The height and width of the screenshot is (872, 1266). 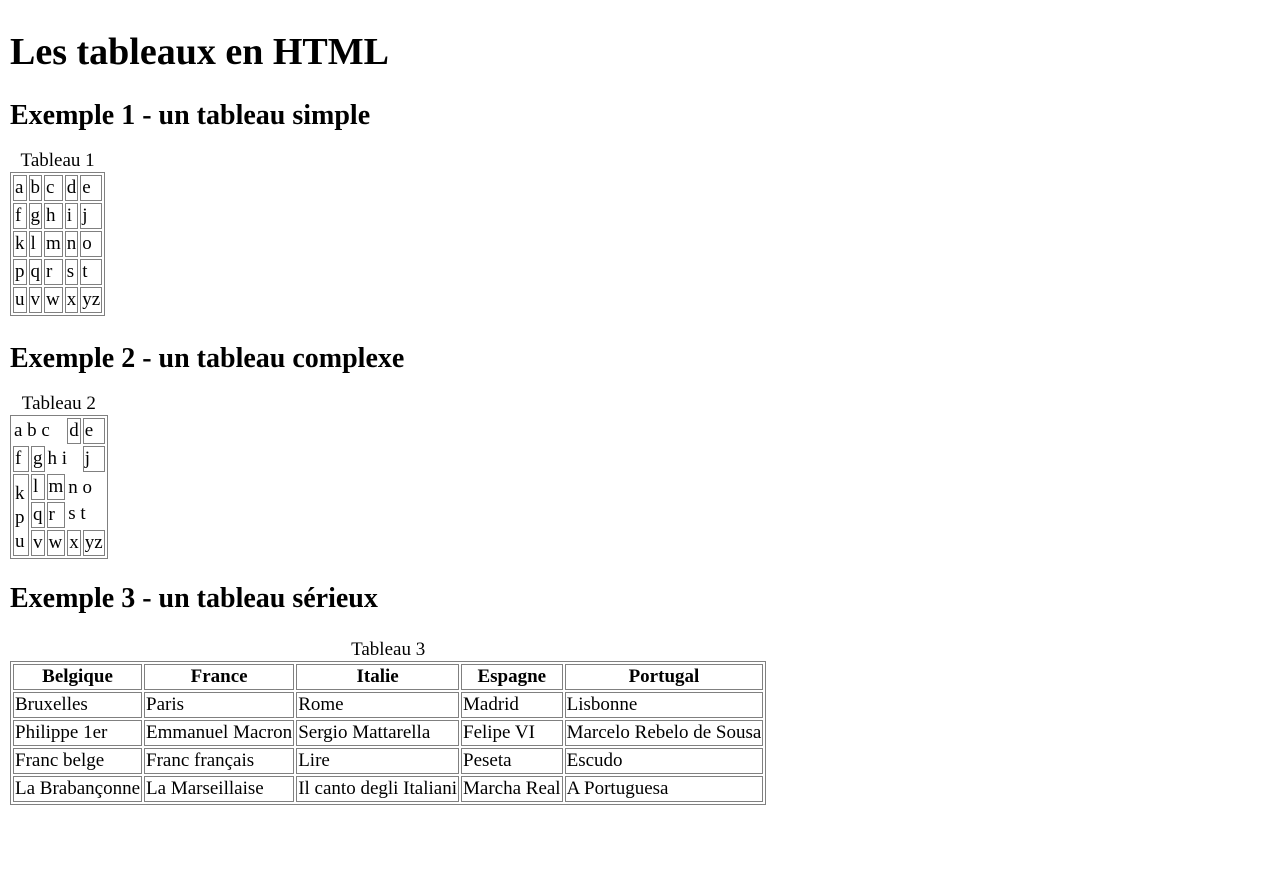 What do you see at coordinates (71, 216) in the screenshot?
I see `table-cell: i` at bounding box center [71, 216].